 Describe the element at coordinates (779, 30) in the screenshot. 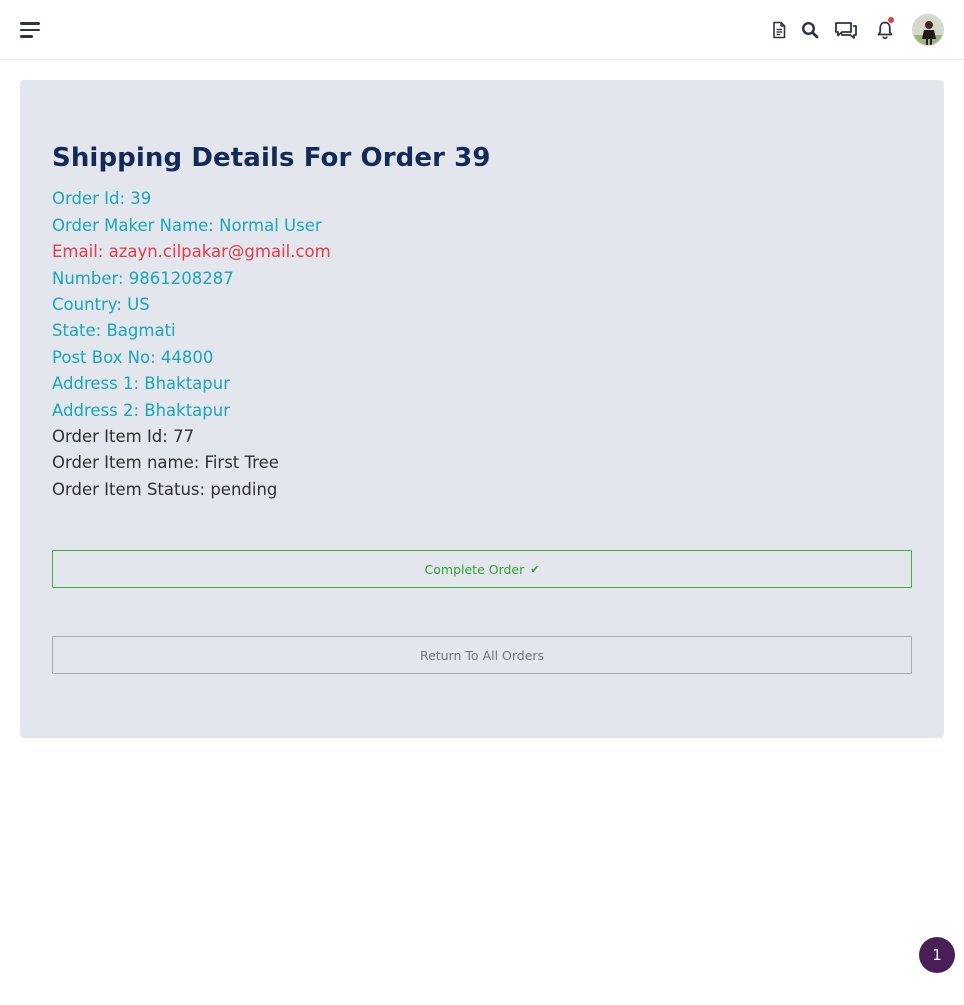

I see `document-icon` at that location.